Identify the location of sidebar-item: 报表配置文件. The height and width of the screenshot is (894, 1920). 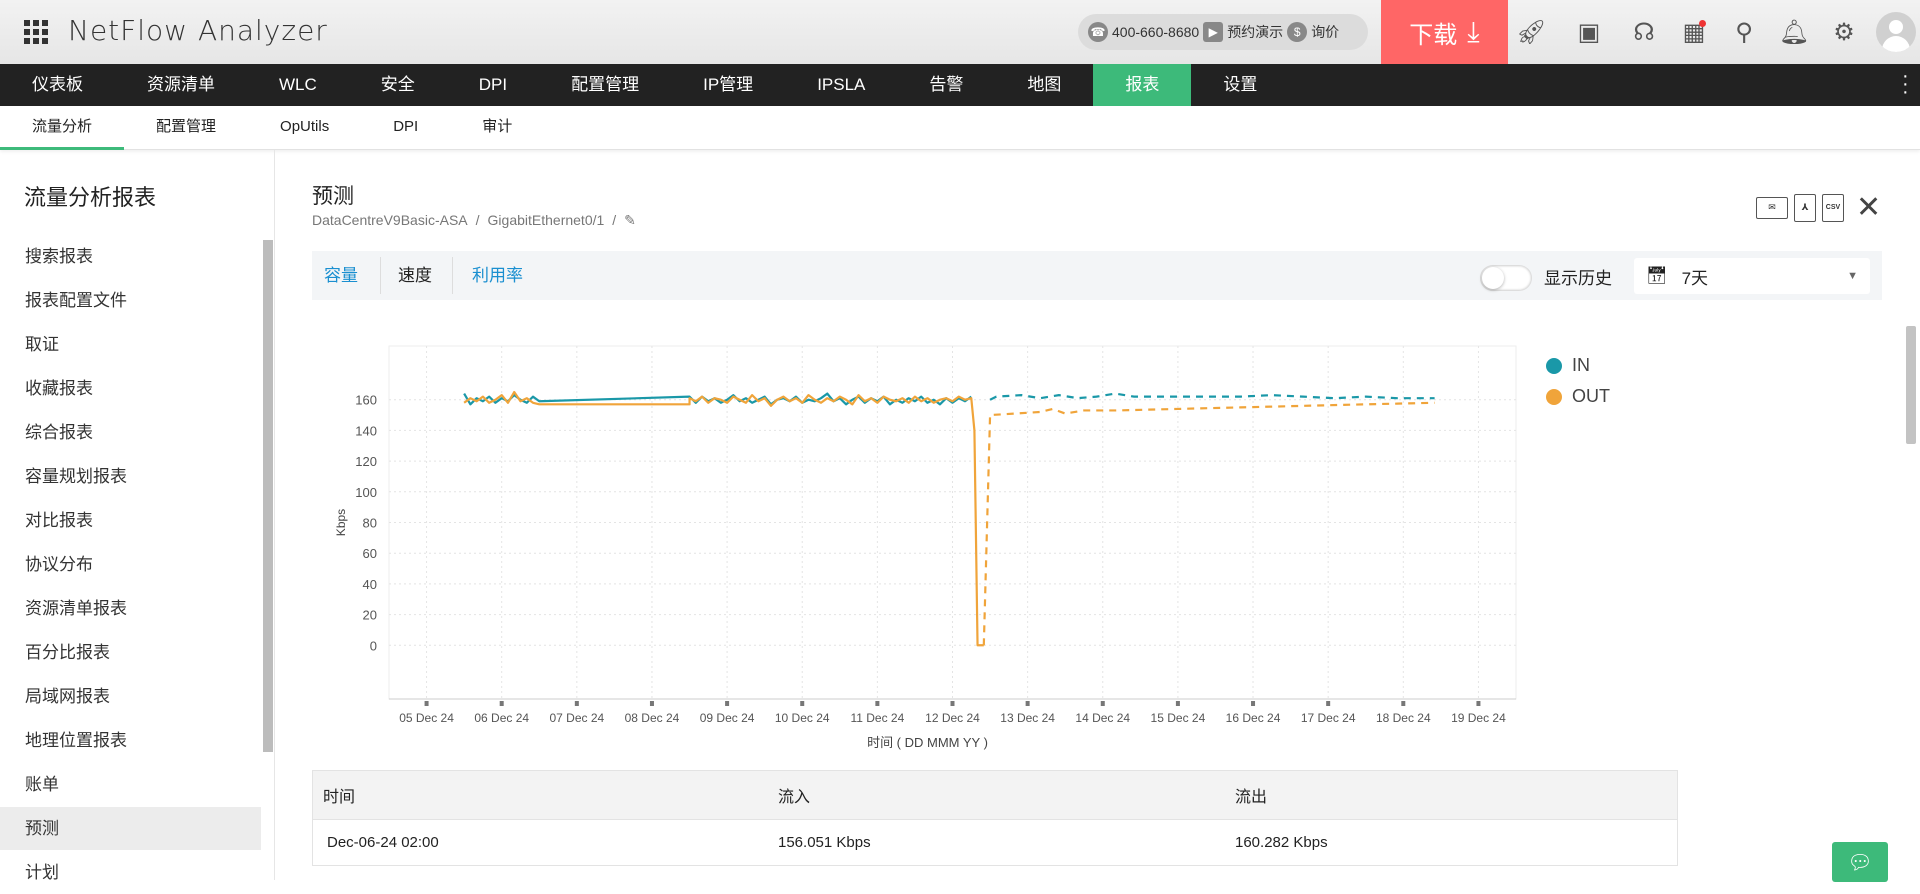
(130, 300).